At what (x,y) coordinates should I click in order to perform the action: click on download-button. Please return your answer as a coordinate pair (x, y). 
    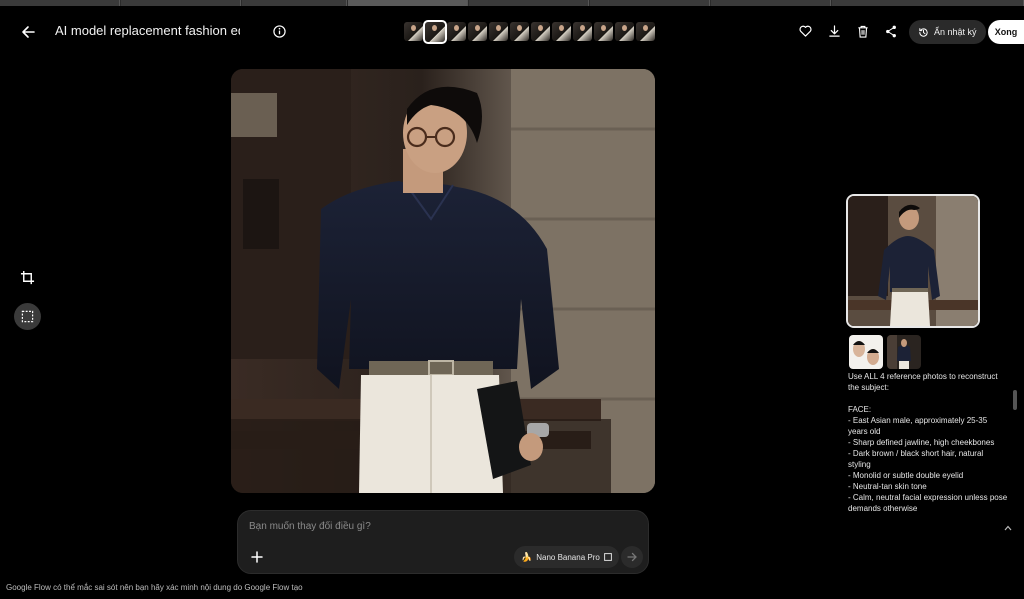
    Looking at the image, I should click on (834, 31).